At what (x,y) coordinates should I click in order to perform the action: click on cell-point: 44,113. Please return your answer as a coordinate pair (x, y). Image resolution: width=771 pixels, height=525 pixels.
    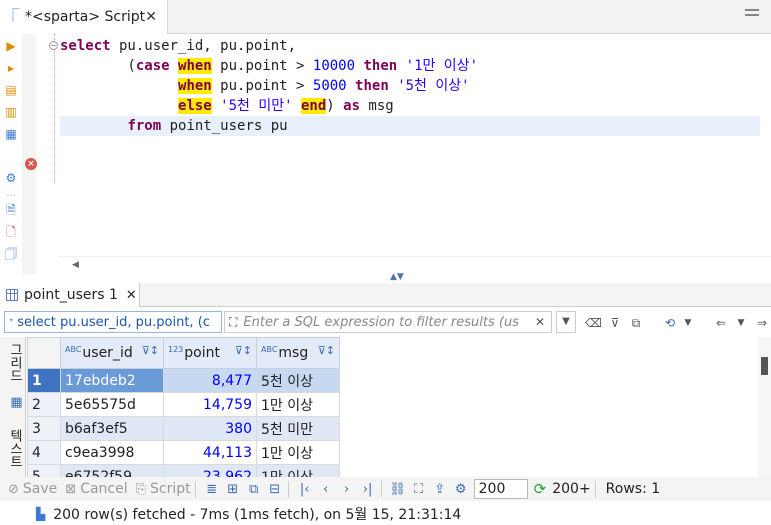
    Looking at the image, I should click on (210, 452).